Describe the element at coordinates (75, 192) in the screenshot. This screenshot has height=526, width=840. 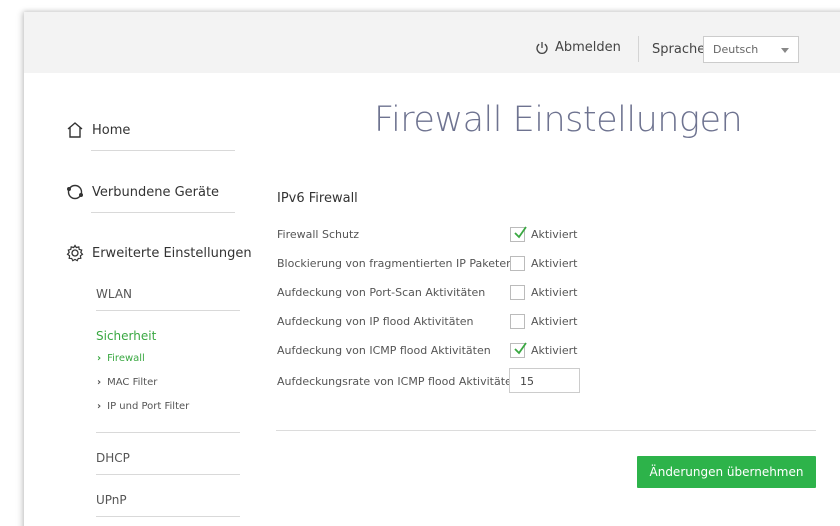
I see `connected-devices-icon` at that location.